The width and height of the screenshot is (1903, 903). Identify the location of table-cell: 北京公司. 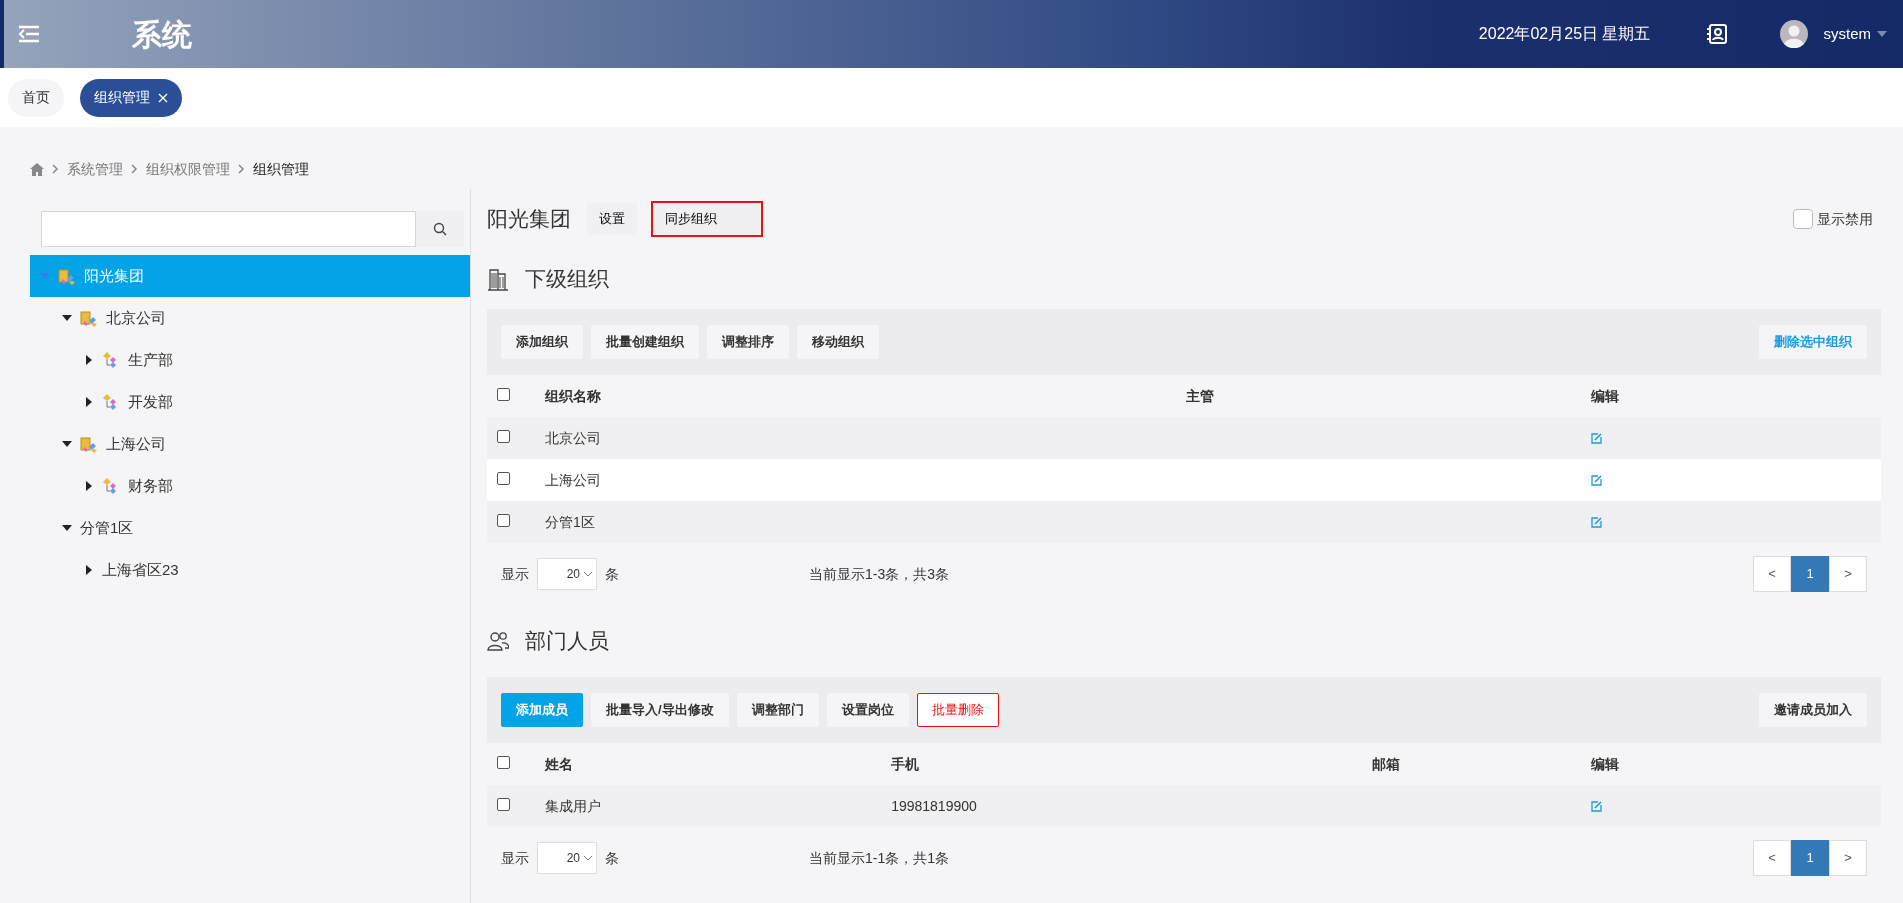
(573, 437).